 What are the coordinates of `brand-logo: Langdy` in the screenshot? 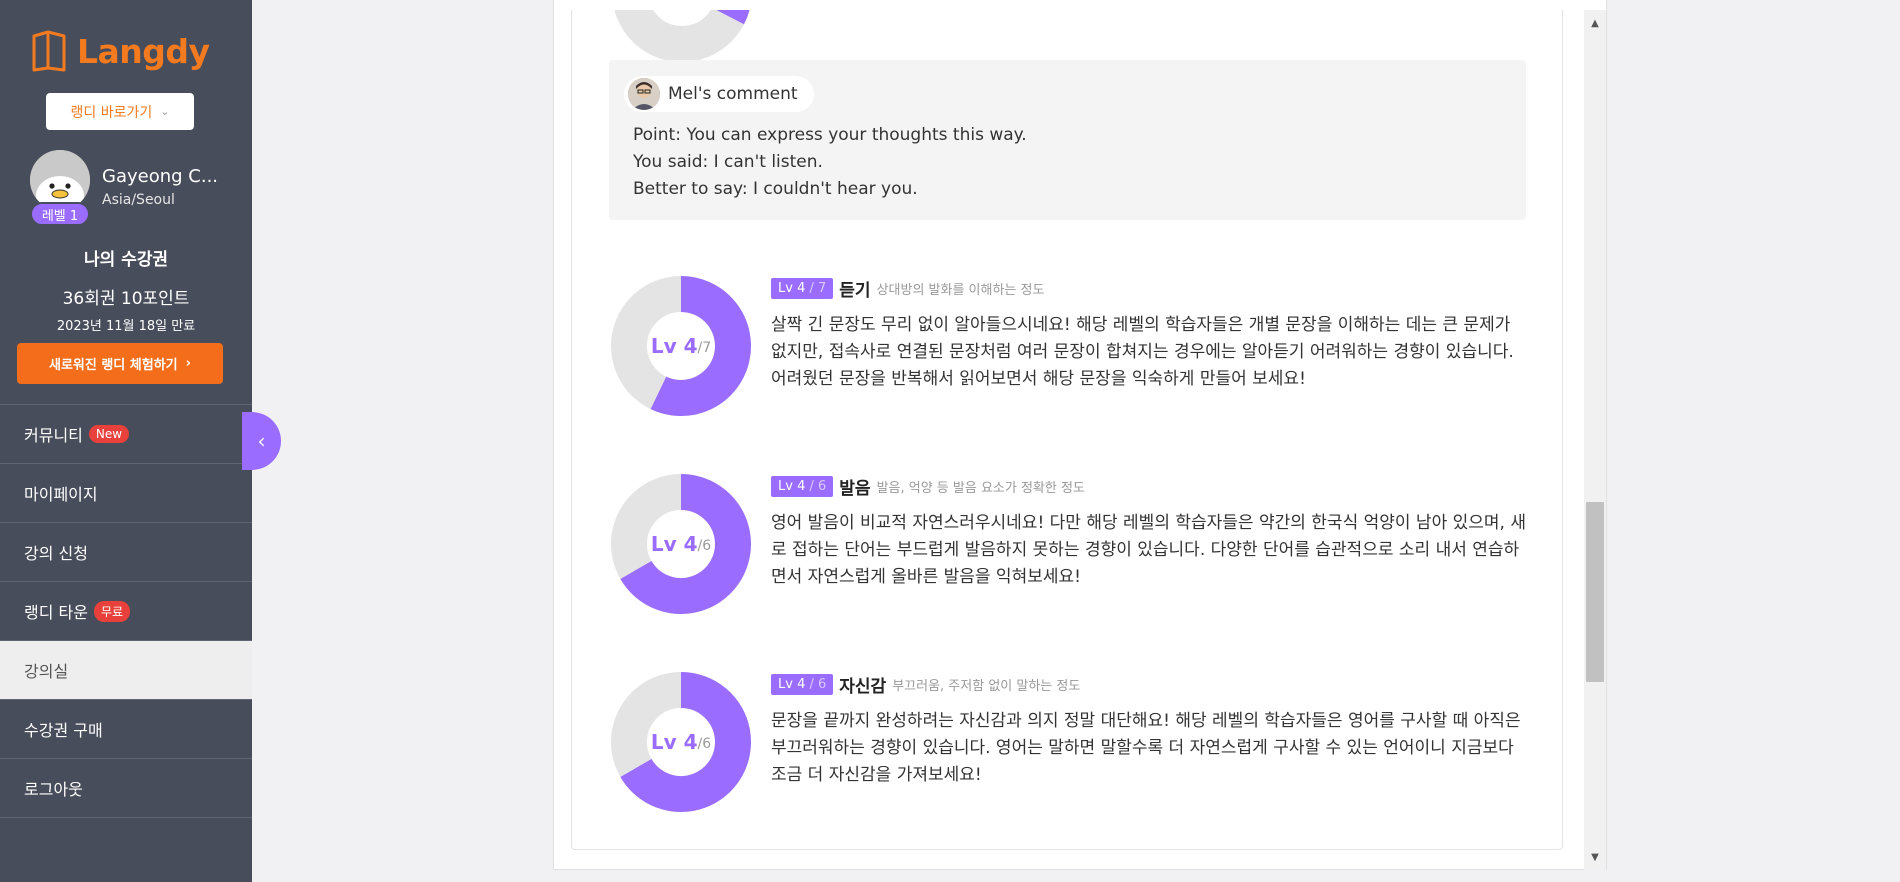 It's located at (120, 51).